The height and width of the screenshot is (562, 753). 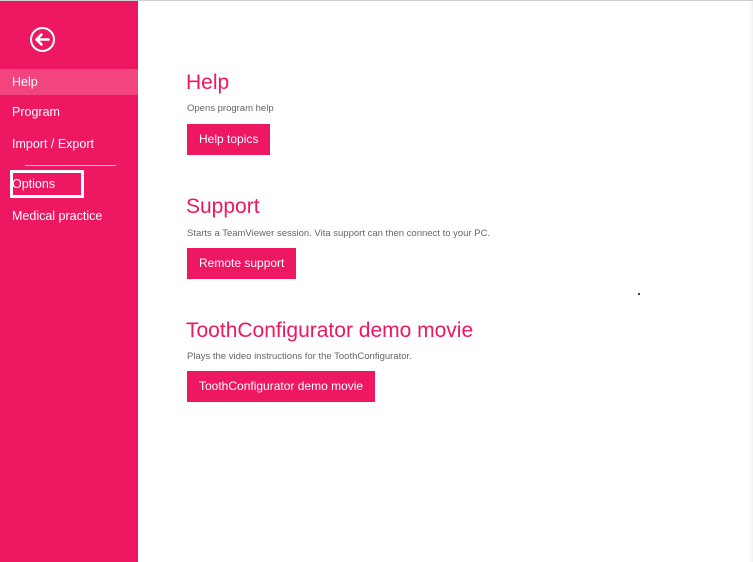 I want to click on sidebar-item-program: Program, so click(x=69, y=112).